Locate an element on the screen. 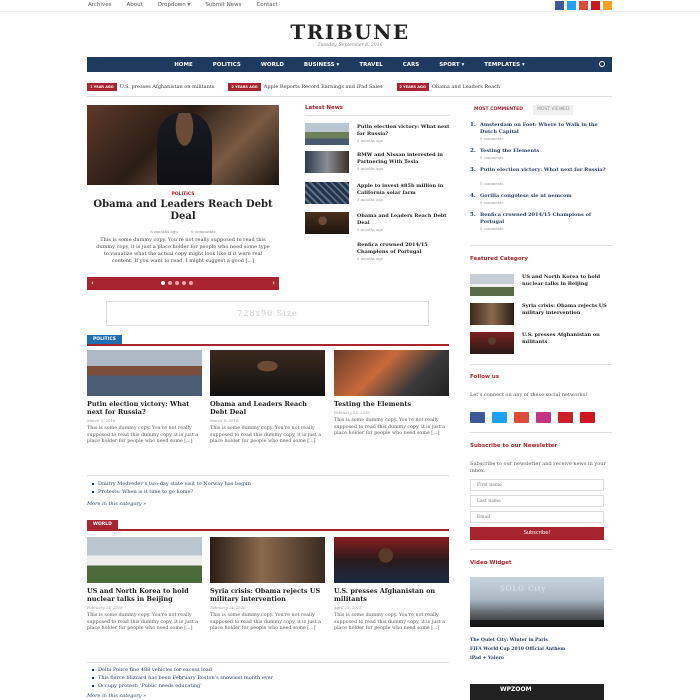 The height and width of the screenshot is (700, 700). commented-title: Testing the Elements is located at coordinates (546, 151).